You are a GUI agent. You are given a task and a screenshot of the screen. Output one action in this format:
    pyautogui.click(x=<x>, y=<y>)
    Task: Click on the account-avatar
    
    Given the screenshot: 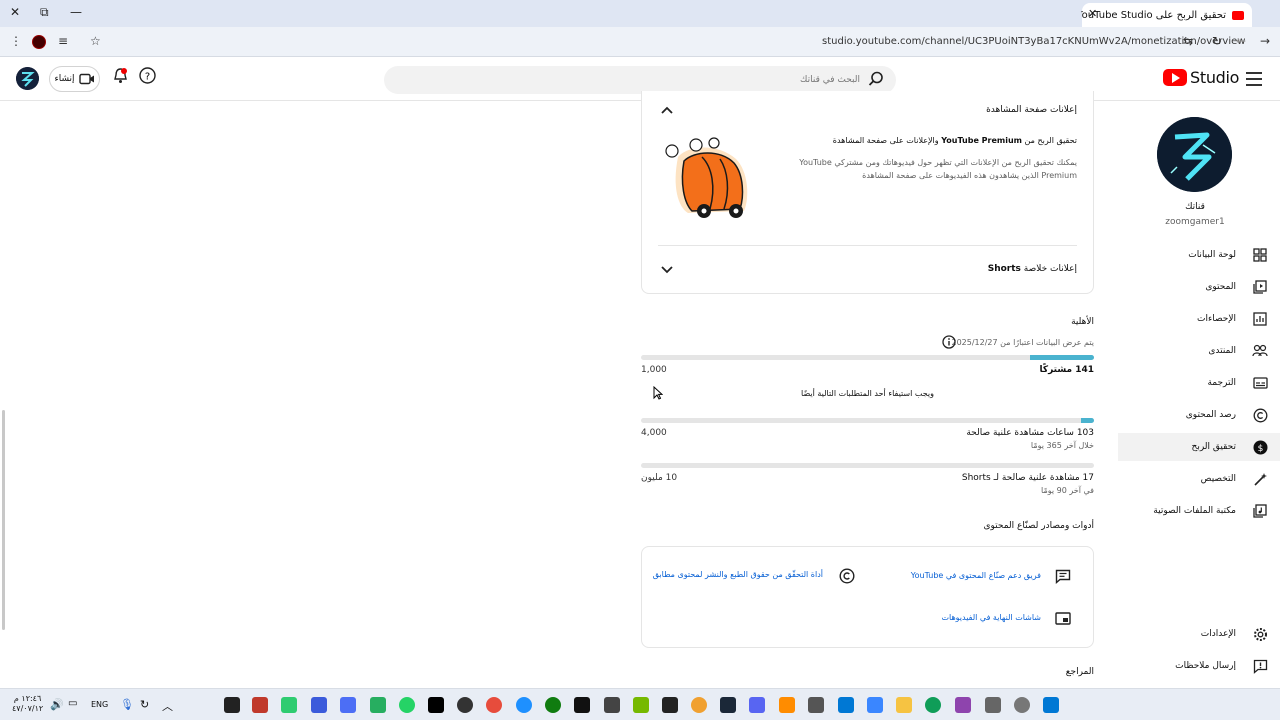 What is the action you would take?
    pyautogui.click(x=27, y=78)
    